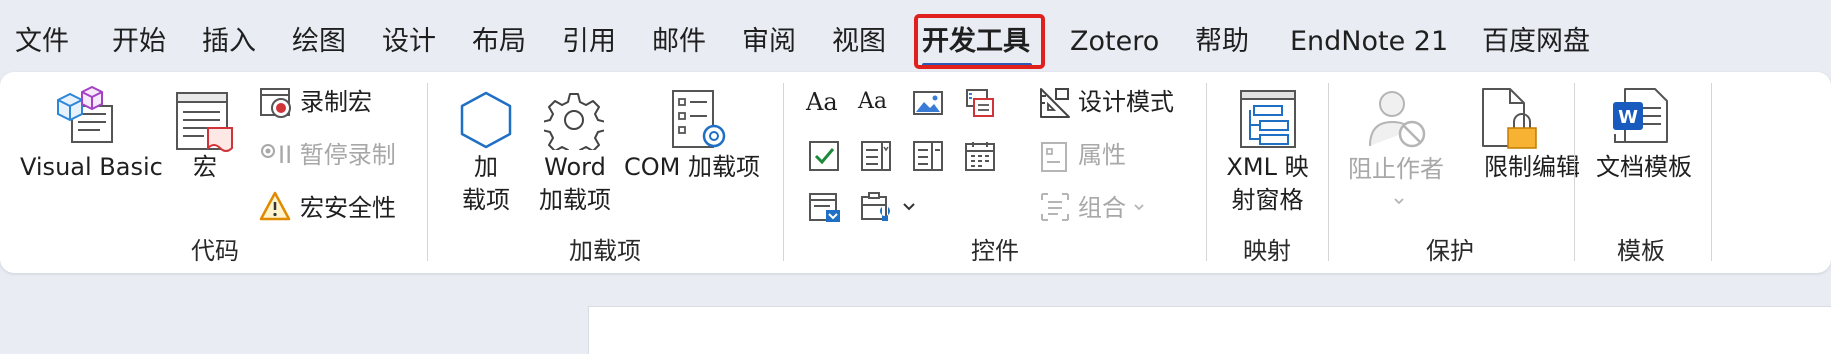 This screenshot has height=354, width=1831. What do you see at coordinates (486, 167) in the screenshot?
I see `addins-label-line1: 加` at bounding box center [486, 167].